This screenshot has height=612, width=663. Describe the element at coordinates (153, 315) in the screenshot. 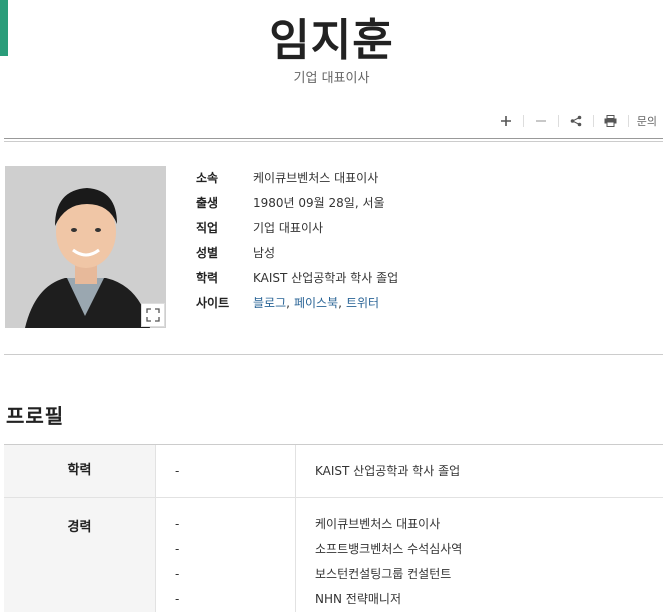

I see `expand-icon` at that location.